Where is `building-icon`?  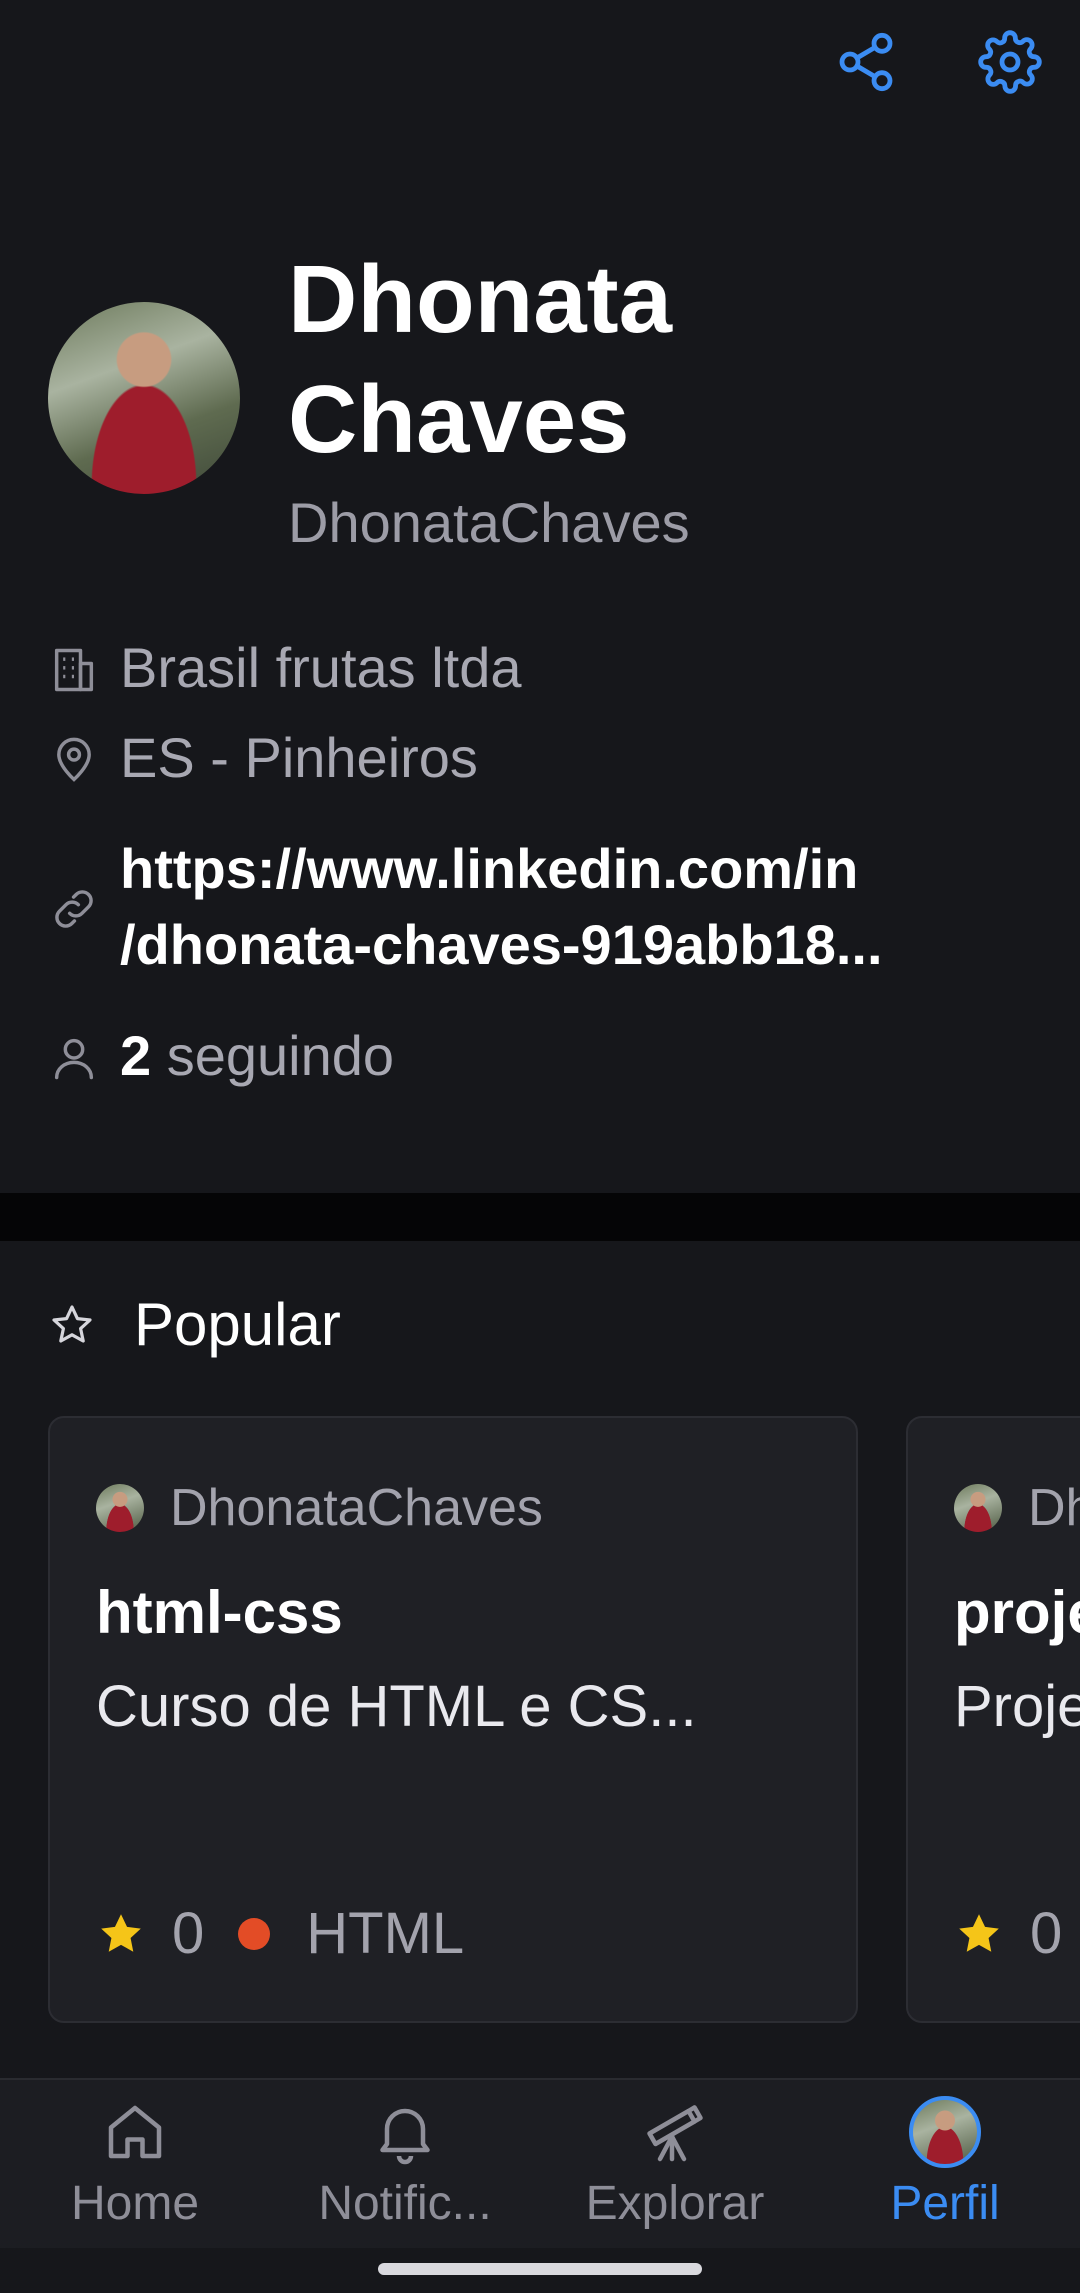
building-icon is located at coordinates (74, 668).